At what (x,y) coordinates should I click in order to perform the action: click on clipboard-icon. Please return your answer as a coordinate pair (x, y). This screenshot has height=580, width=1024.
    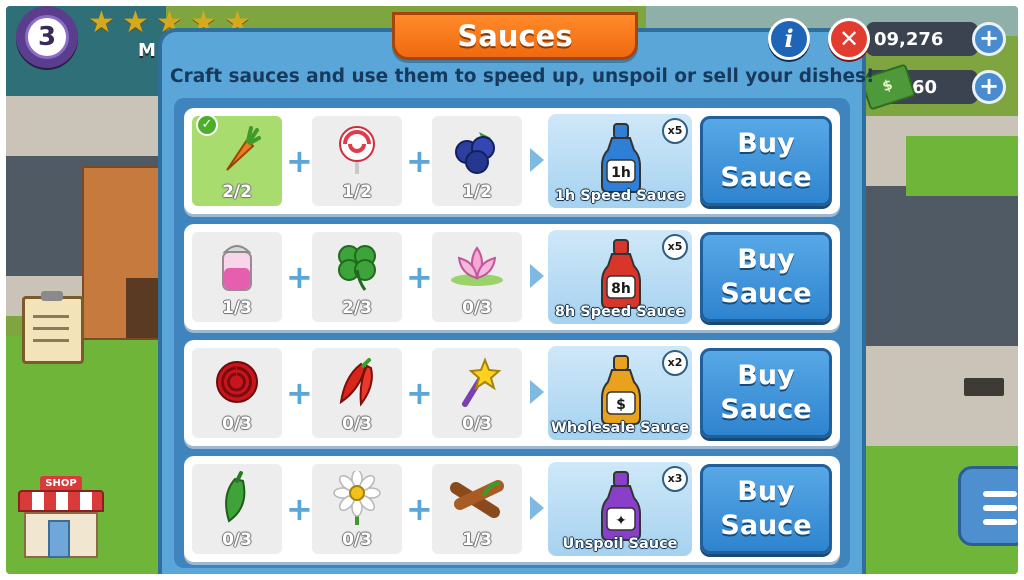
    Looking at the image, I should click on (53, 327).